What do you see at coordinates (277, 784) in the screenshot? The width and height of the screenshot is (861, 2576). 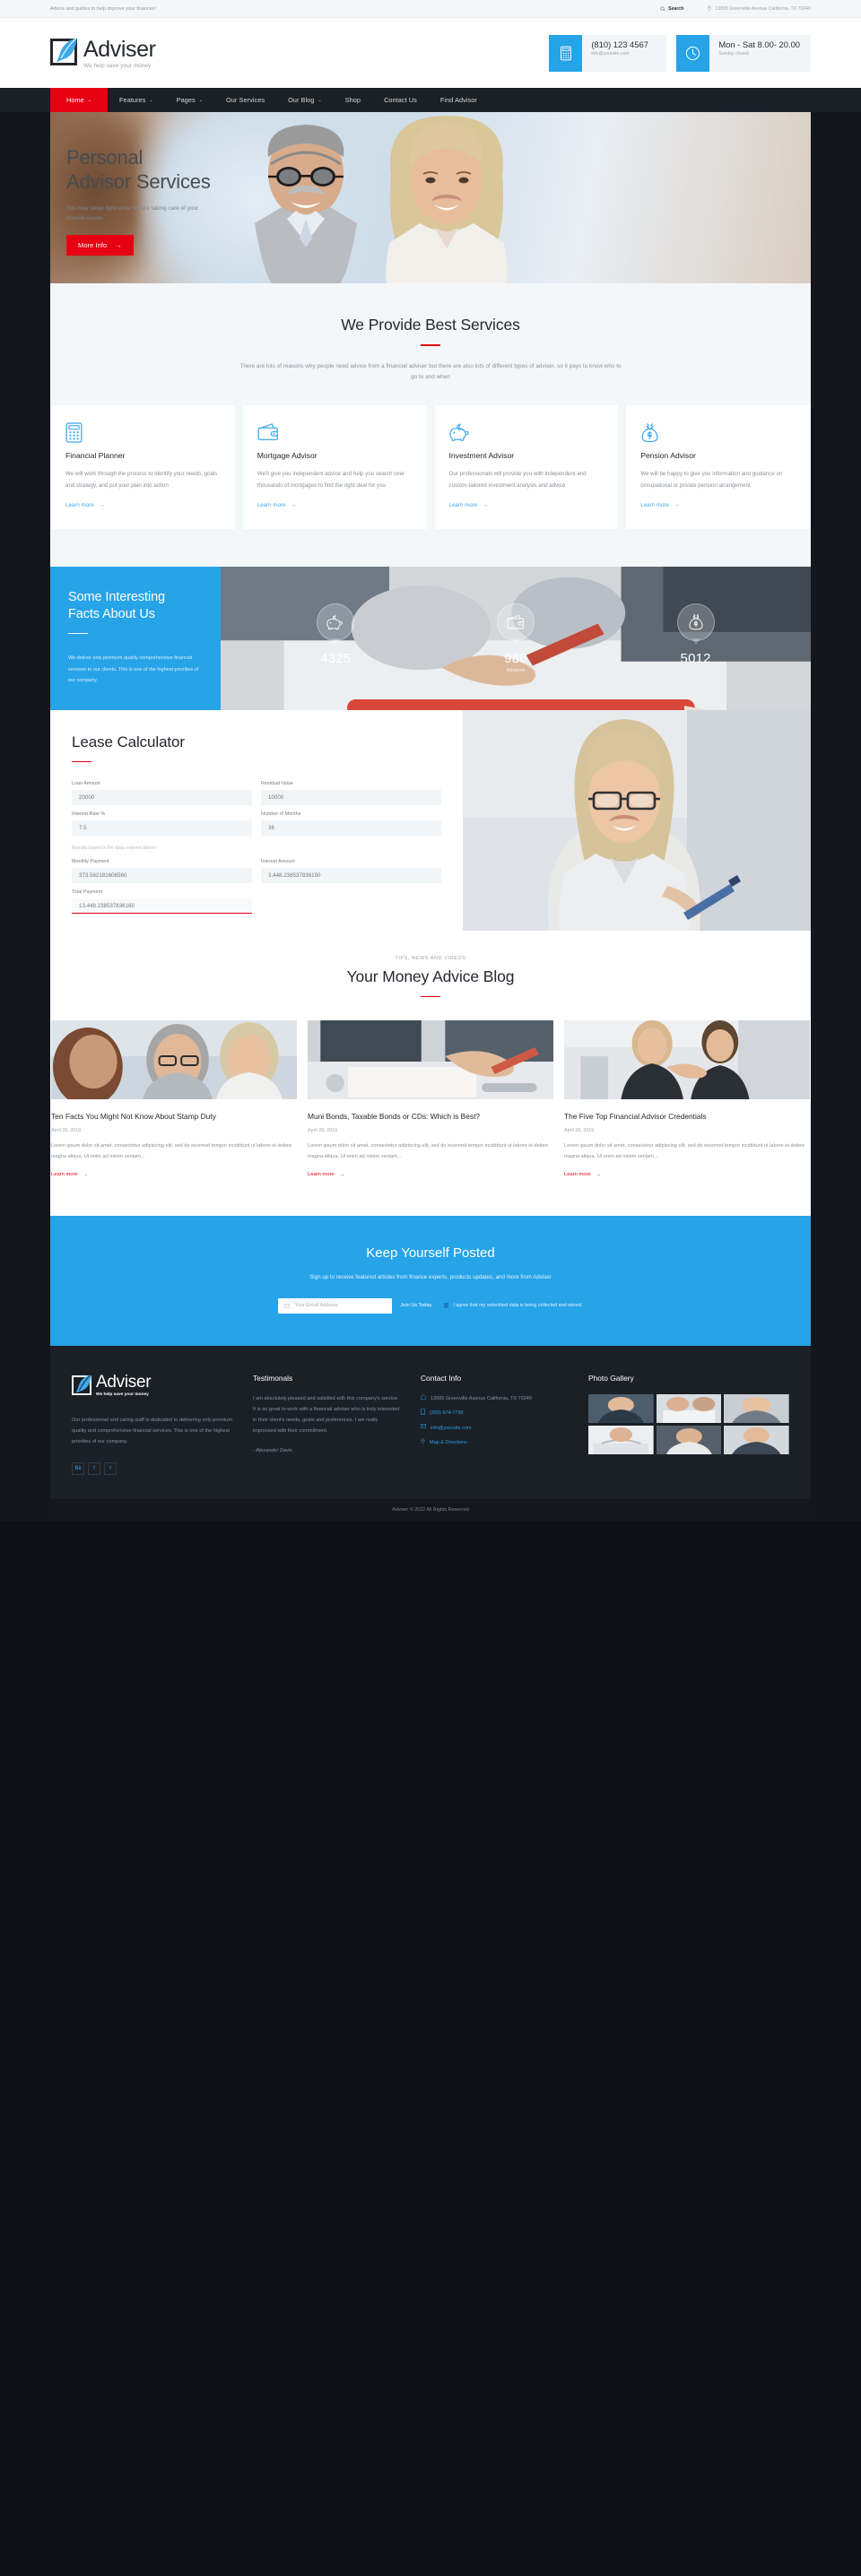 I see `field-label: Residual Value` at bounding box center [277, 784].